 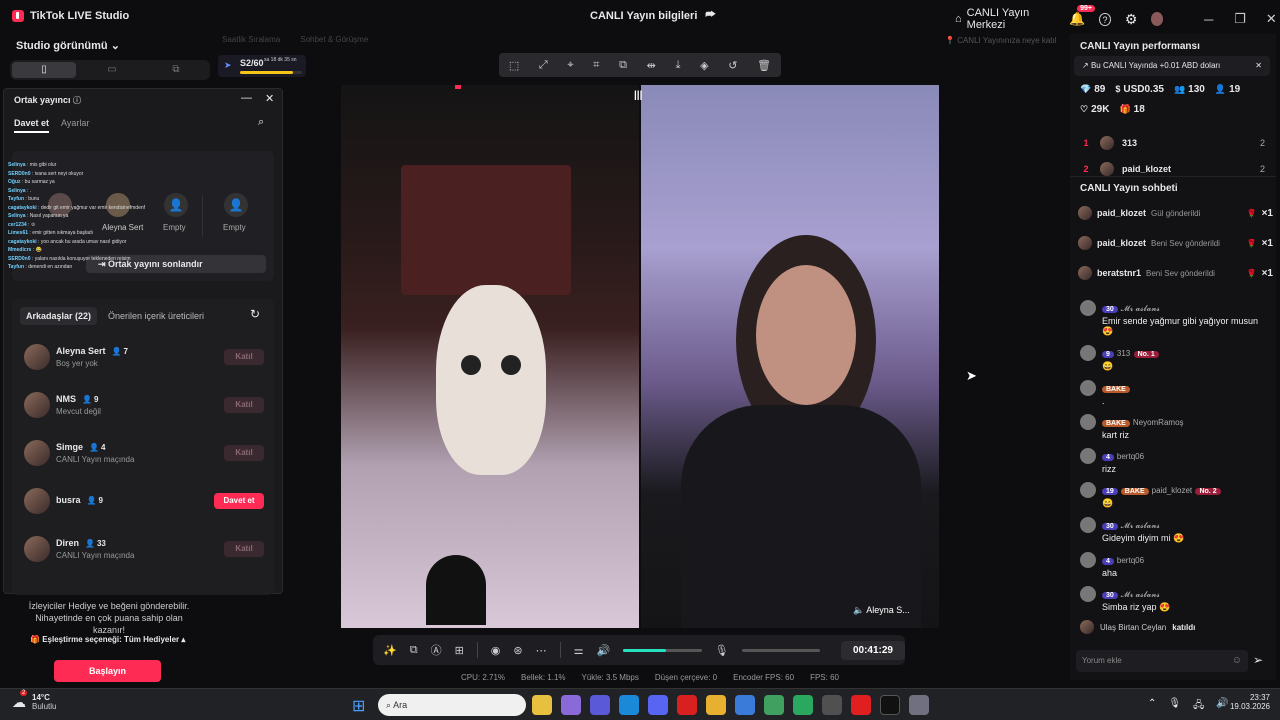 What do you see at coordinates (75, 123) in the screenshot?
I see `tab-settings: Ayarlar` at bounding box center [75, 123].